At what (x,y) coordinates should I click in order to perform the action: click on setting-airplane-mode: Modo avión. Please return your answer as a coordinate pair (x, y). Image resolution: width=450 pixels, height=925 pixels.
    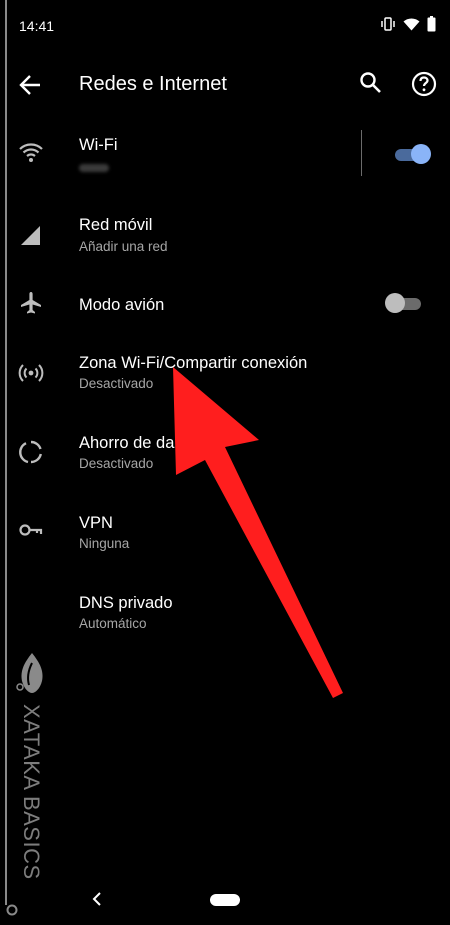
    Looking at the image, I should click on (225, 314).